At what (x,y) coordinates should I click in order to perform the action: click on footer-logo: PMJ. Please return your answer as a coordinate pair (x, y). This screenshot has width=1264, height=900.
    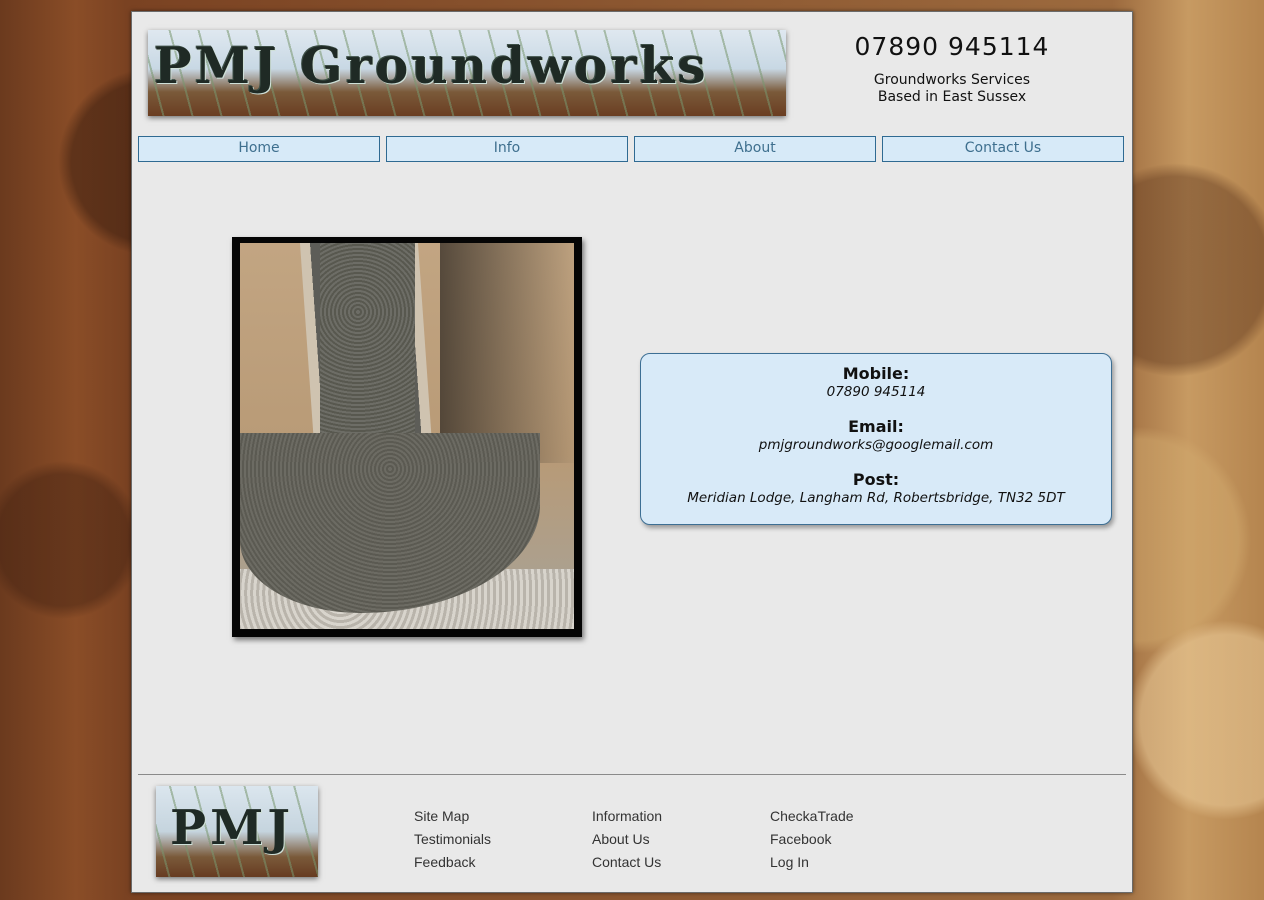
    Looking at the image, I should click on (237, 831).